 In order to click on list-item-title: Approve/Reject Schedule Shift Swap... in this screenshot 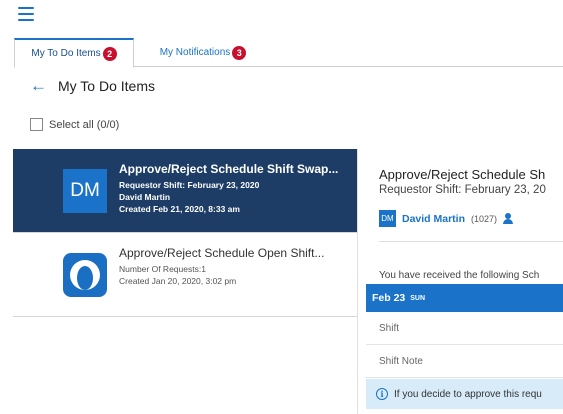, I will do `click(229, 169)`.